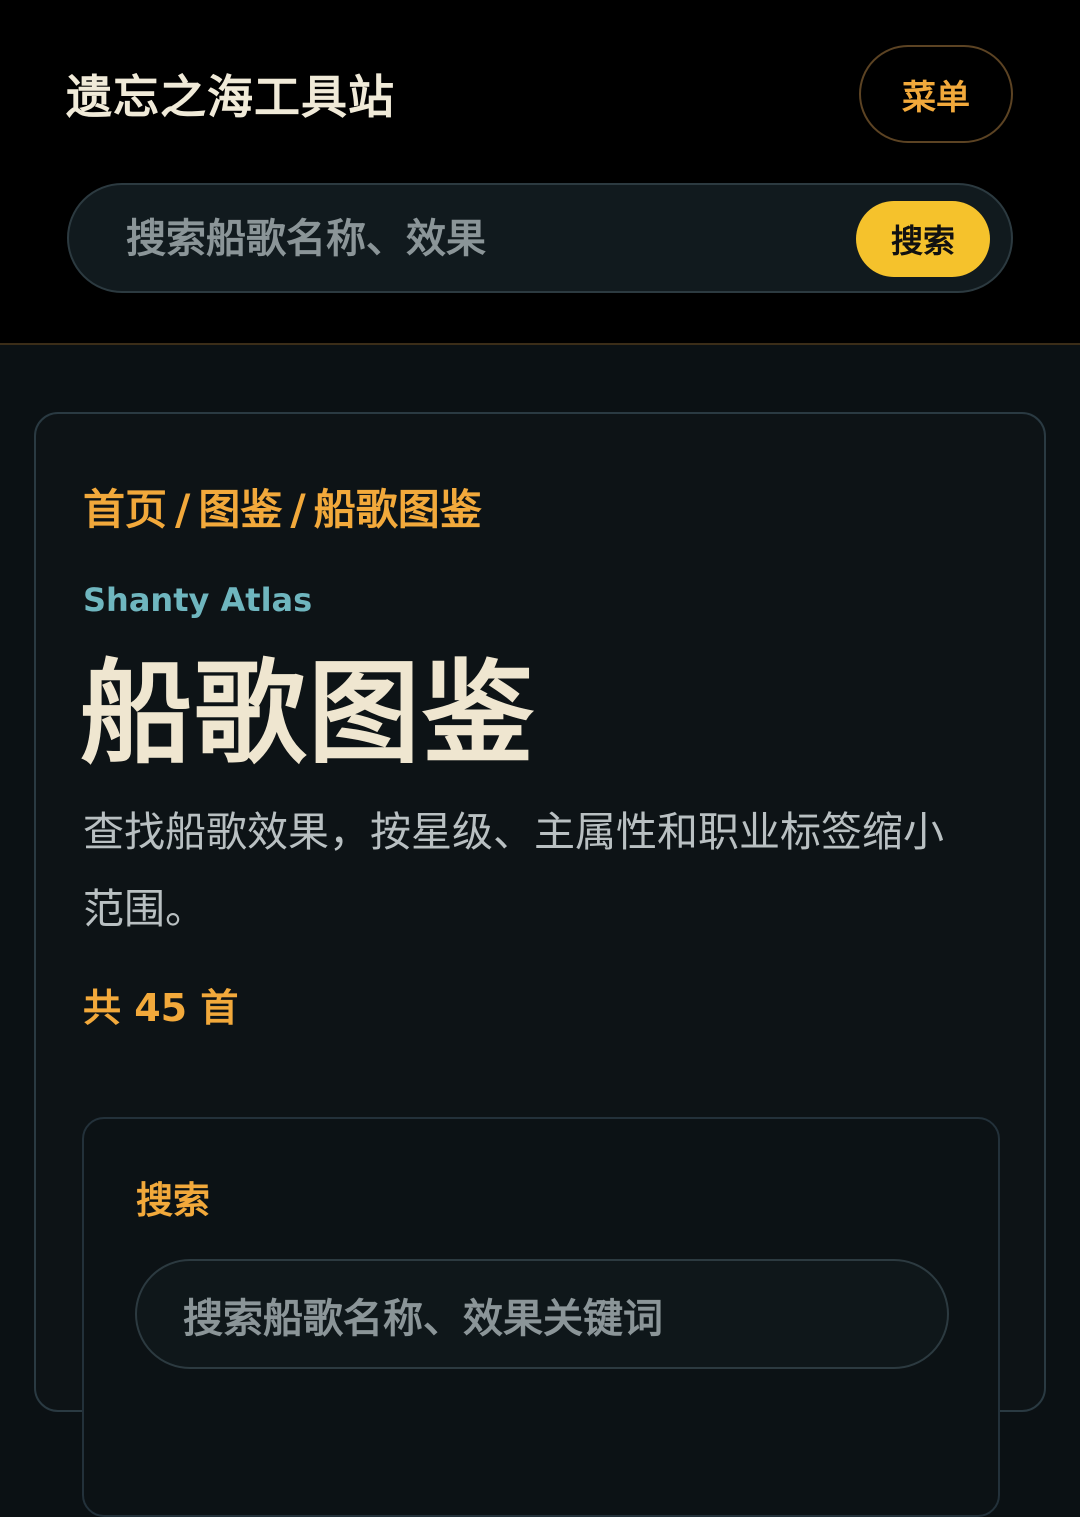 The height and width of the screenshot is (1517, 1080). Describe the element at coordinates (513, 870) in the screenshot. I see `page-description: 查找船歌效果，按星级、主属性和职业标签缩小范围。` at that location.